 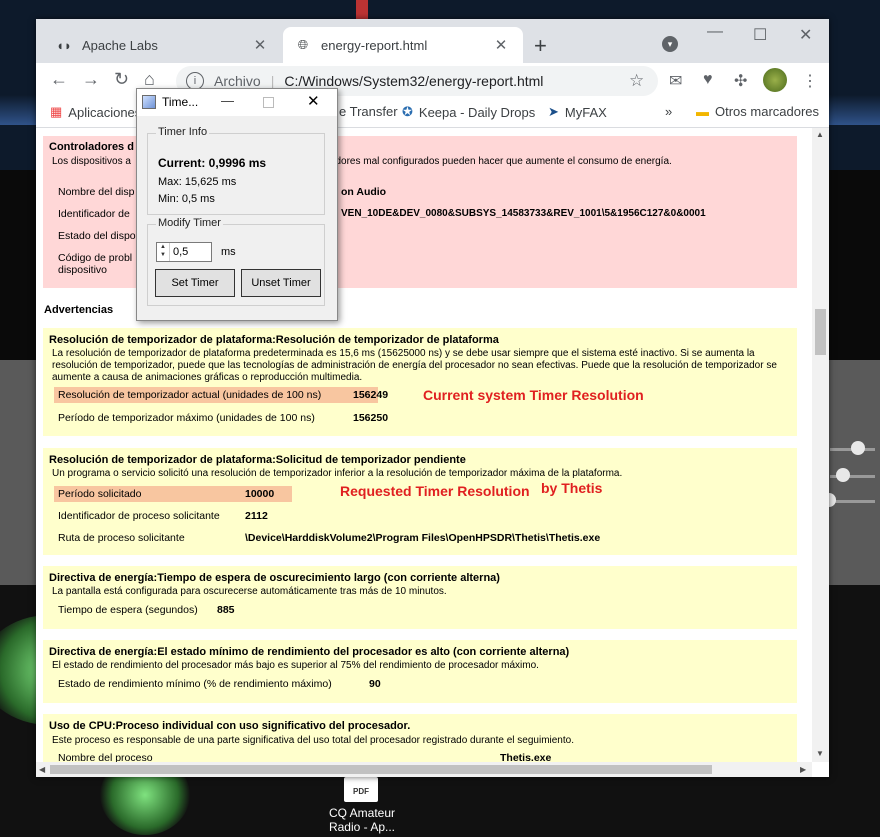 I want to click on scroll-left-arrow-icon: ◀, so click(x=42, y=769).